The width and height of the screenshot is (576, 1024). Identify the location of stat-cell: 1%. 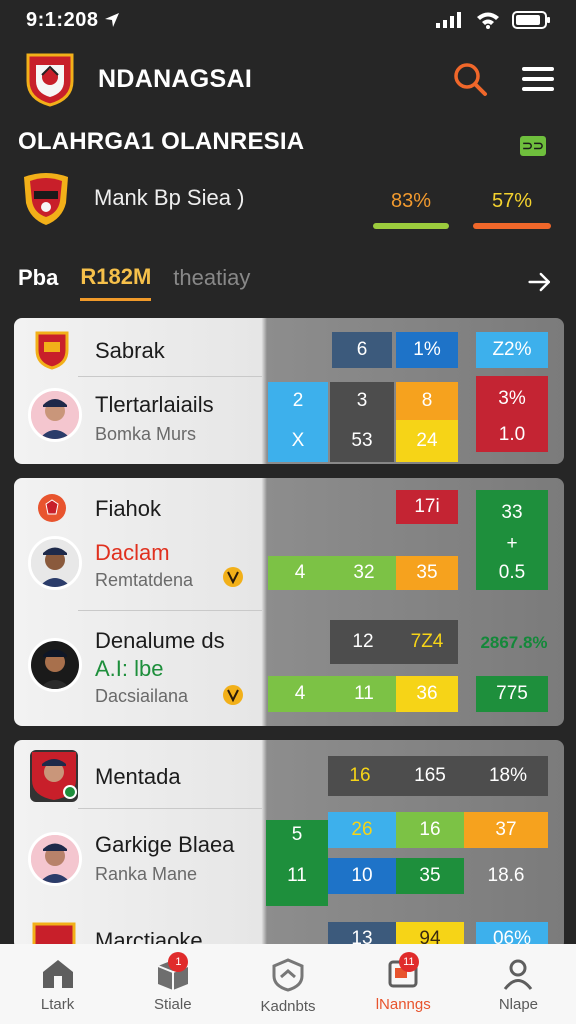
(427, 350).